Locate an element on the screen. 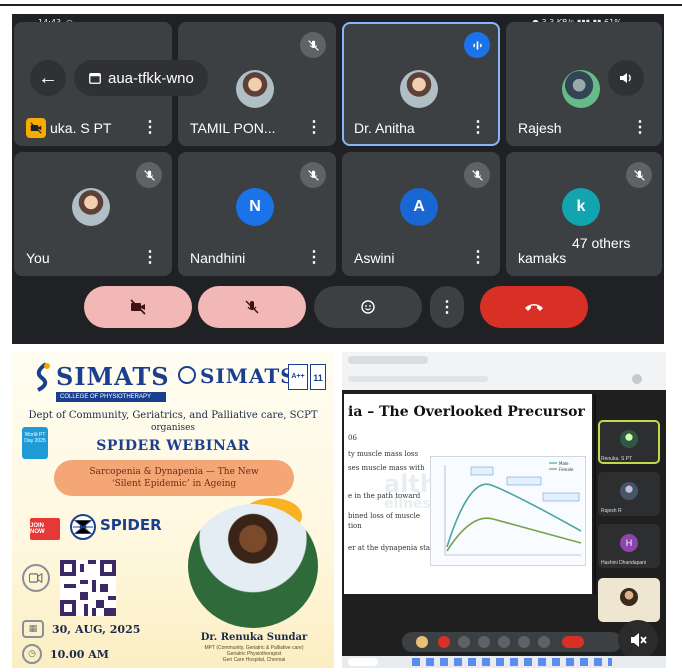  participant-tile-7: A Aswini ⋮ is located at coordinates (421, 214).